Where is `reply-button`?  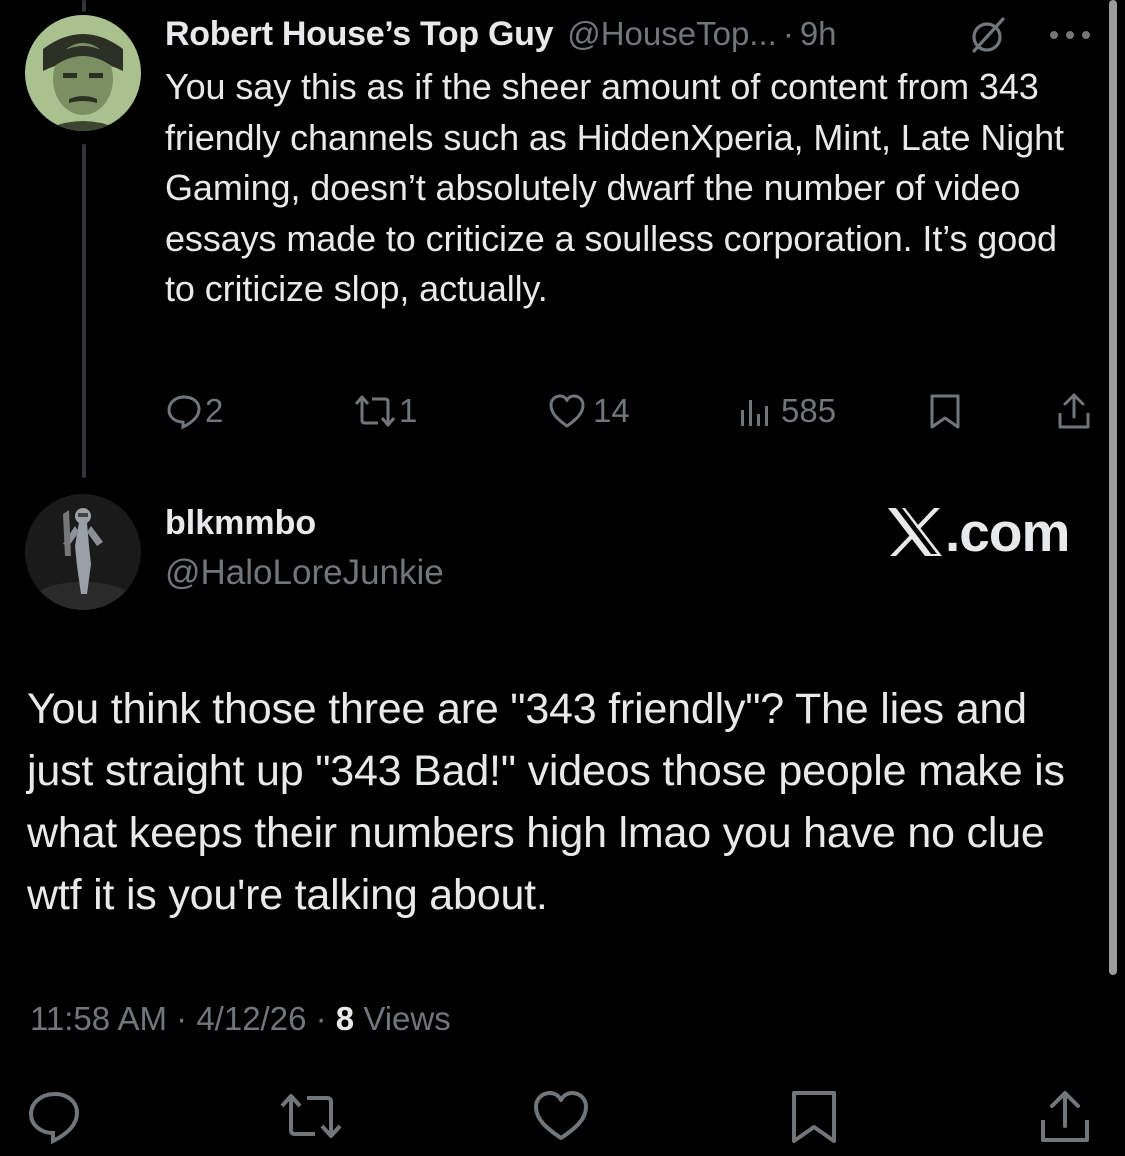
reply-button is located at coordinates (55, 1118).